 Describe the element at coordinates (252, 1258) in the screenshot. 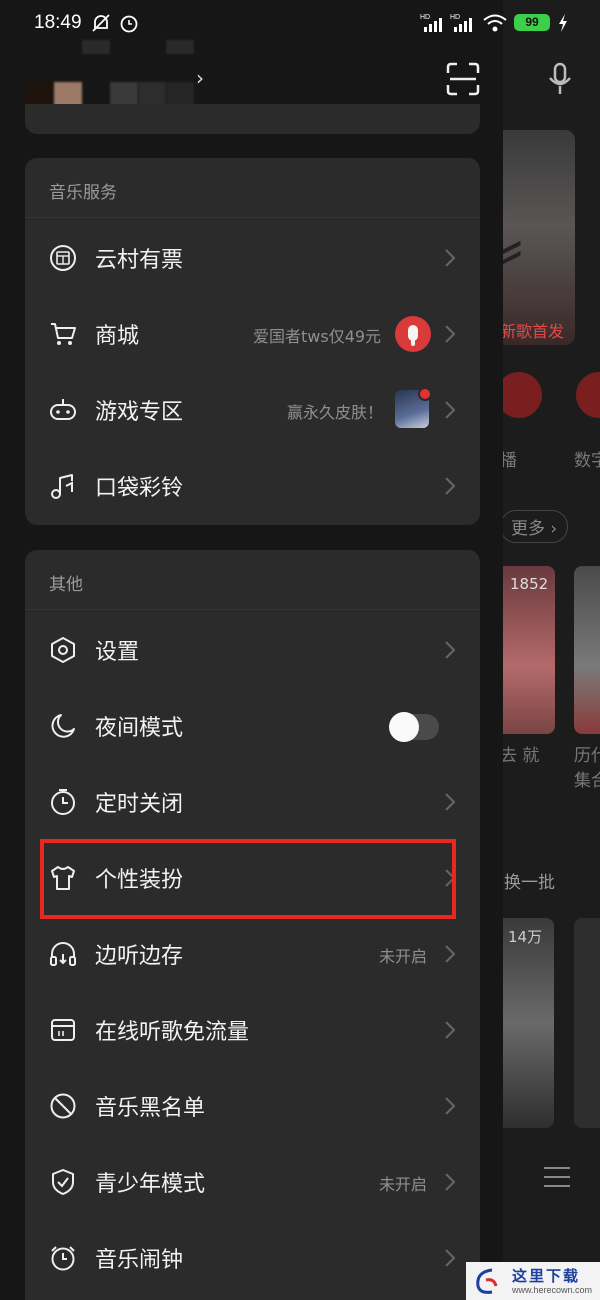

I see `menu-item-music-alarm: 音乐闹钟` at that location.